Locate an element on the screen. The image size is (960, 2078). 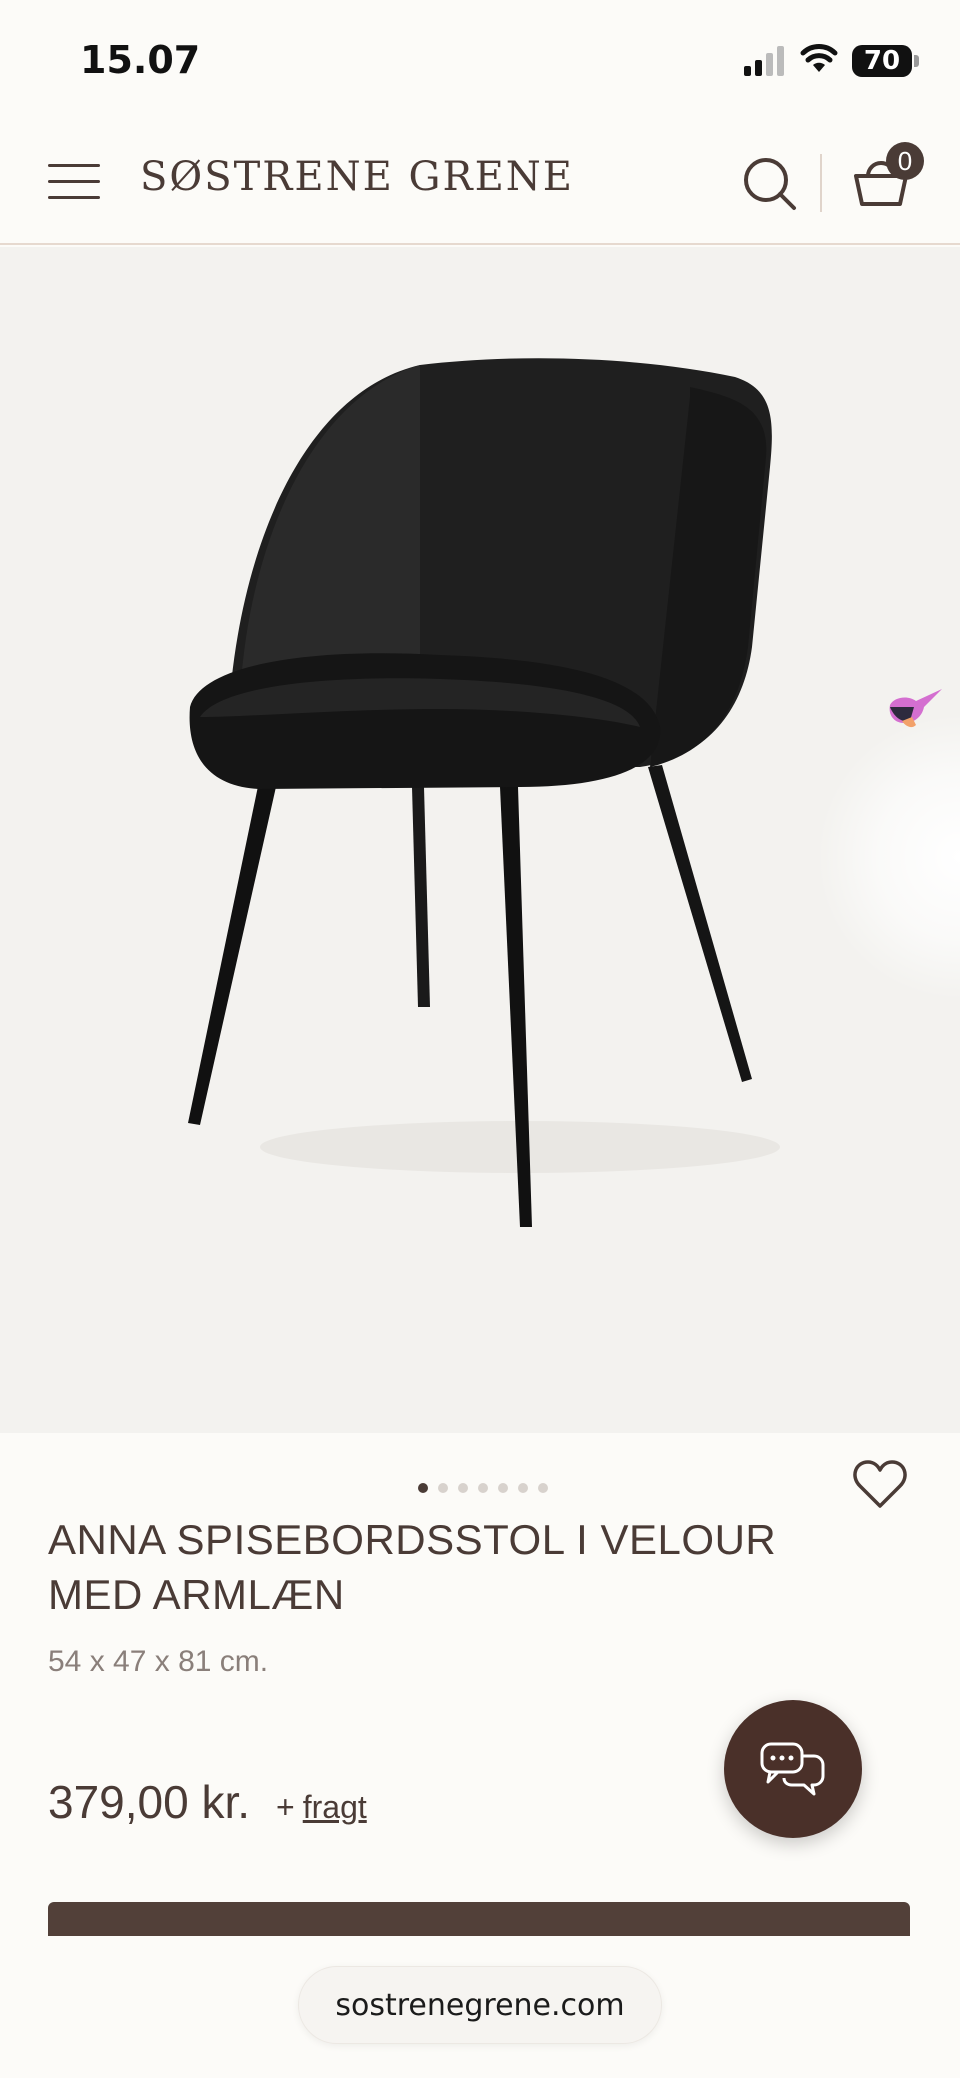
heart-icon is located at coordinates (880, 1484).